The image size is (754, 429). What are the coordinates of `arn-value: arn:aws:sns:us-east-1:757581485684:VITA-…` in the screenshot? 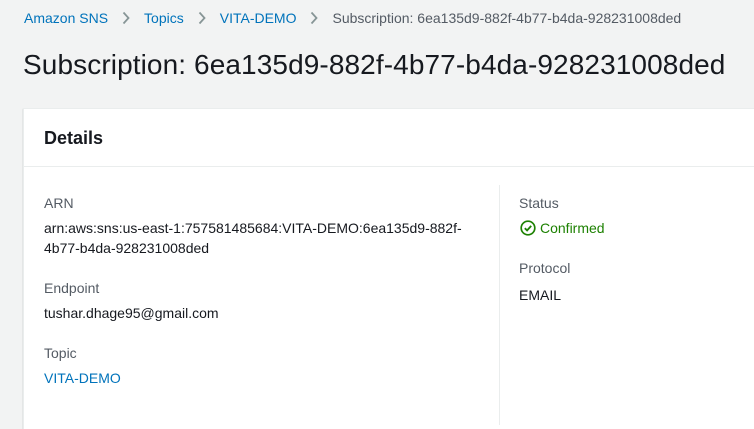 It's located at (264, 238).